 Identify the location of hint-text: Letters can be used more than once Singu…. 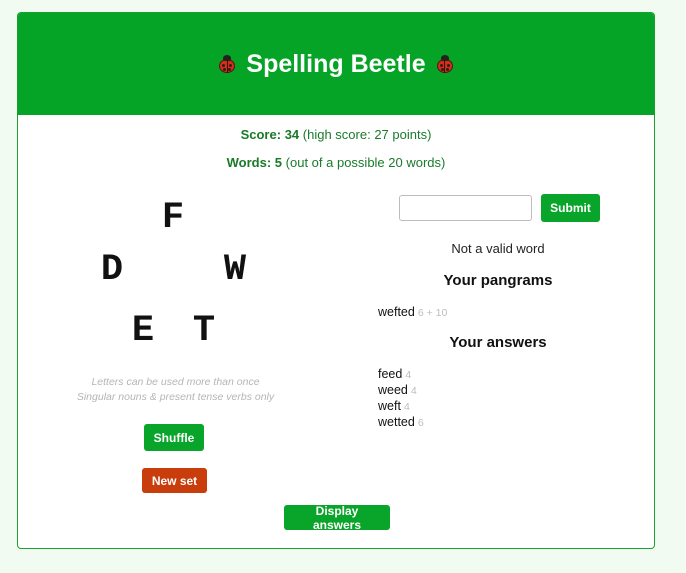
(175, 390).